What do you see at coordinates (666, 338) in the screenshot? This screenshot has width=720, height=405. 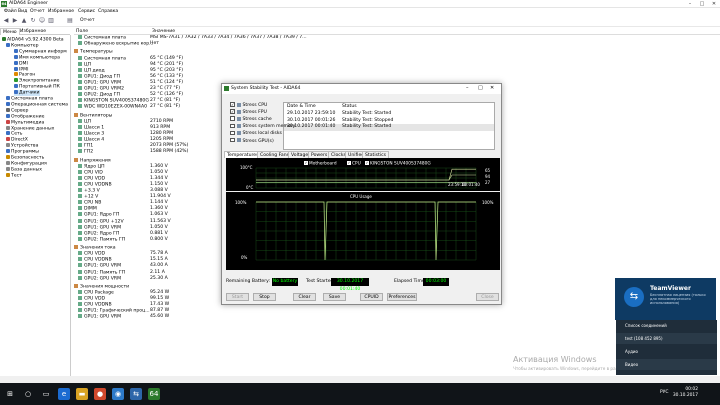 I see `teamviewer-panel-item: test (108 452 895)` at bounding box center [666, 338].